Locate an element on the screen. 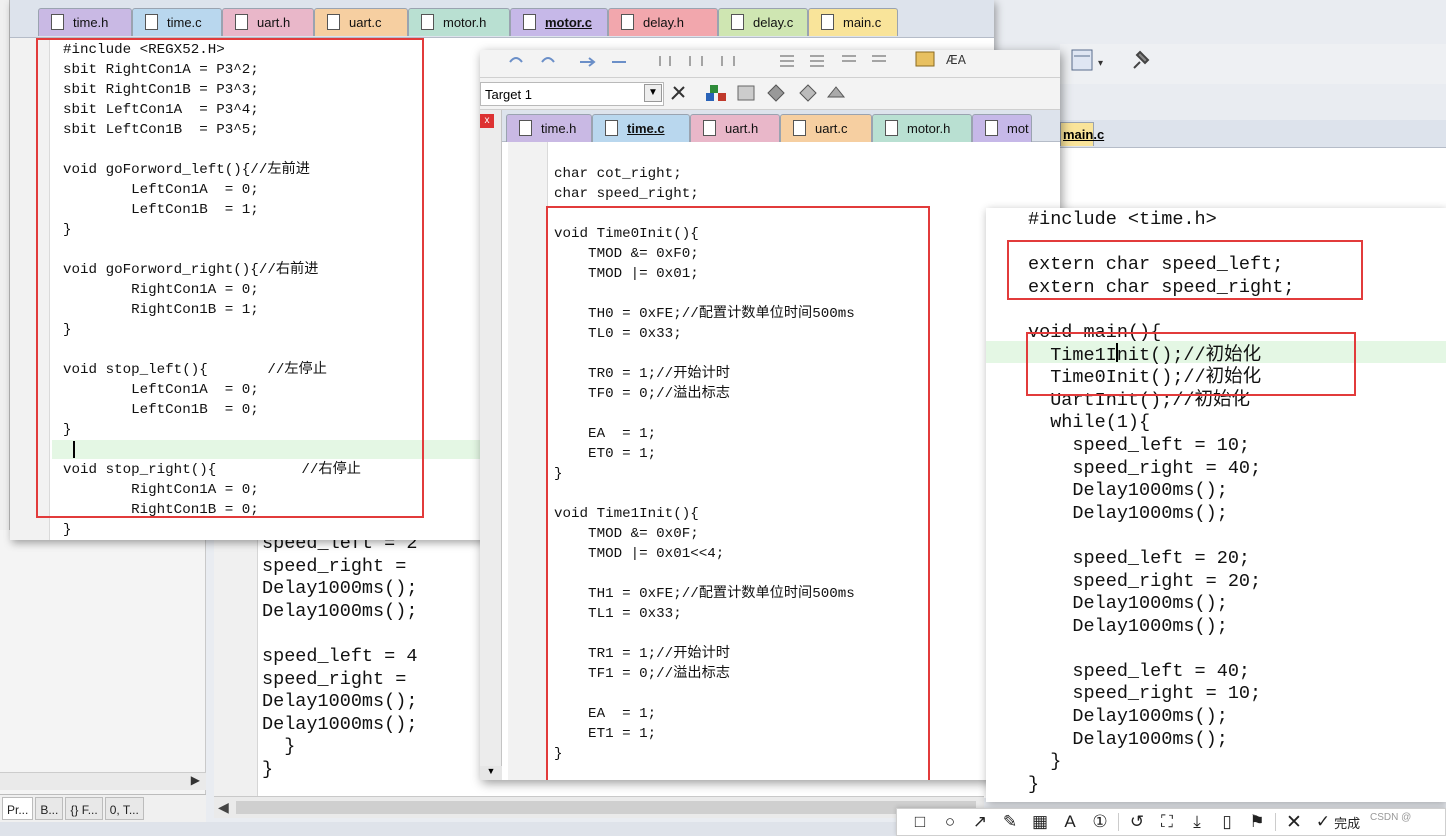  wrench-icon is located at coordinates (1141, 59).